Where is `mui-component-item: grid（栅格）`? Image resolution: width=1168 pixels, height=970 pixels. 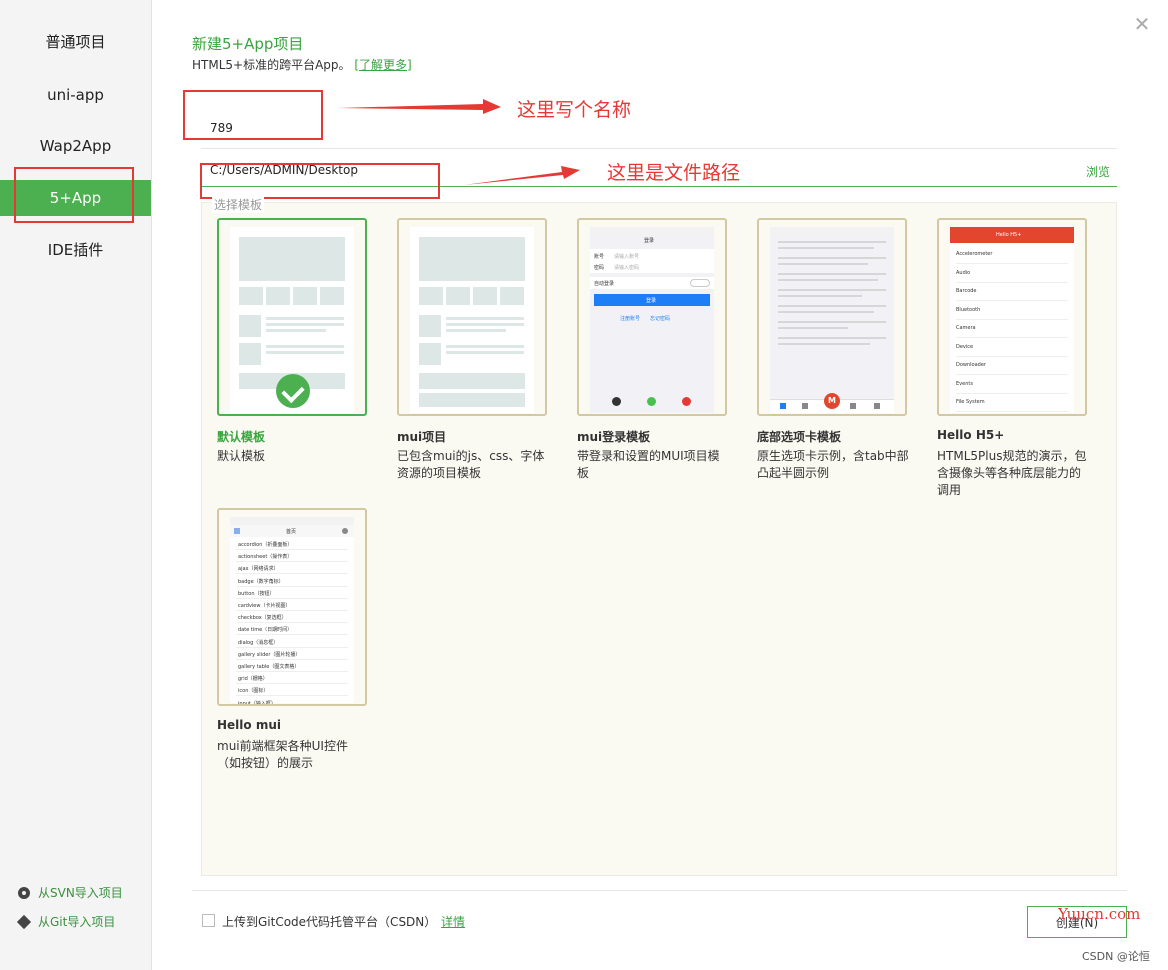
mui-component-item: grid（栅格） is located at coordinates (253, 679).